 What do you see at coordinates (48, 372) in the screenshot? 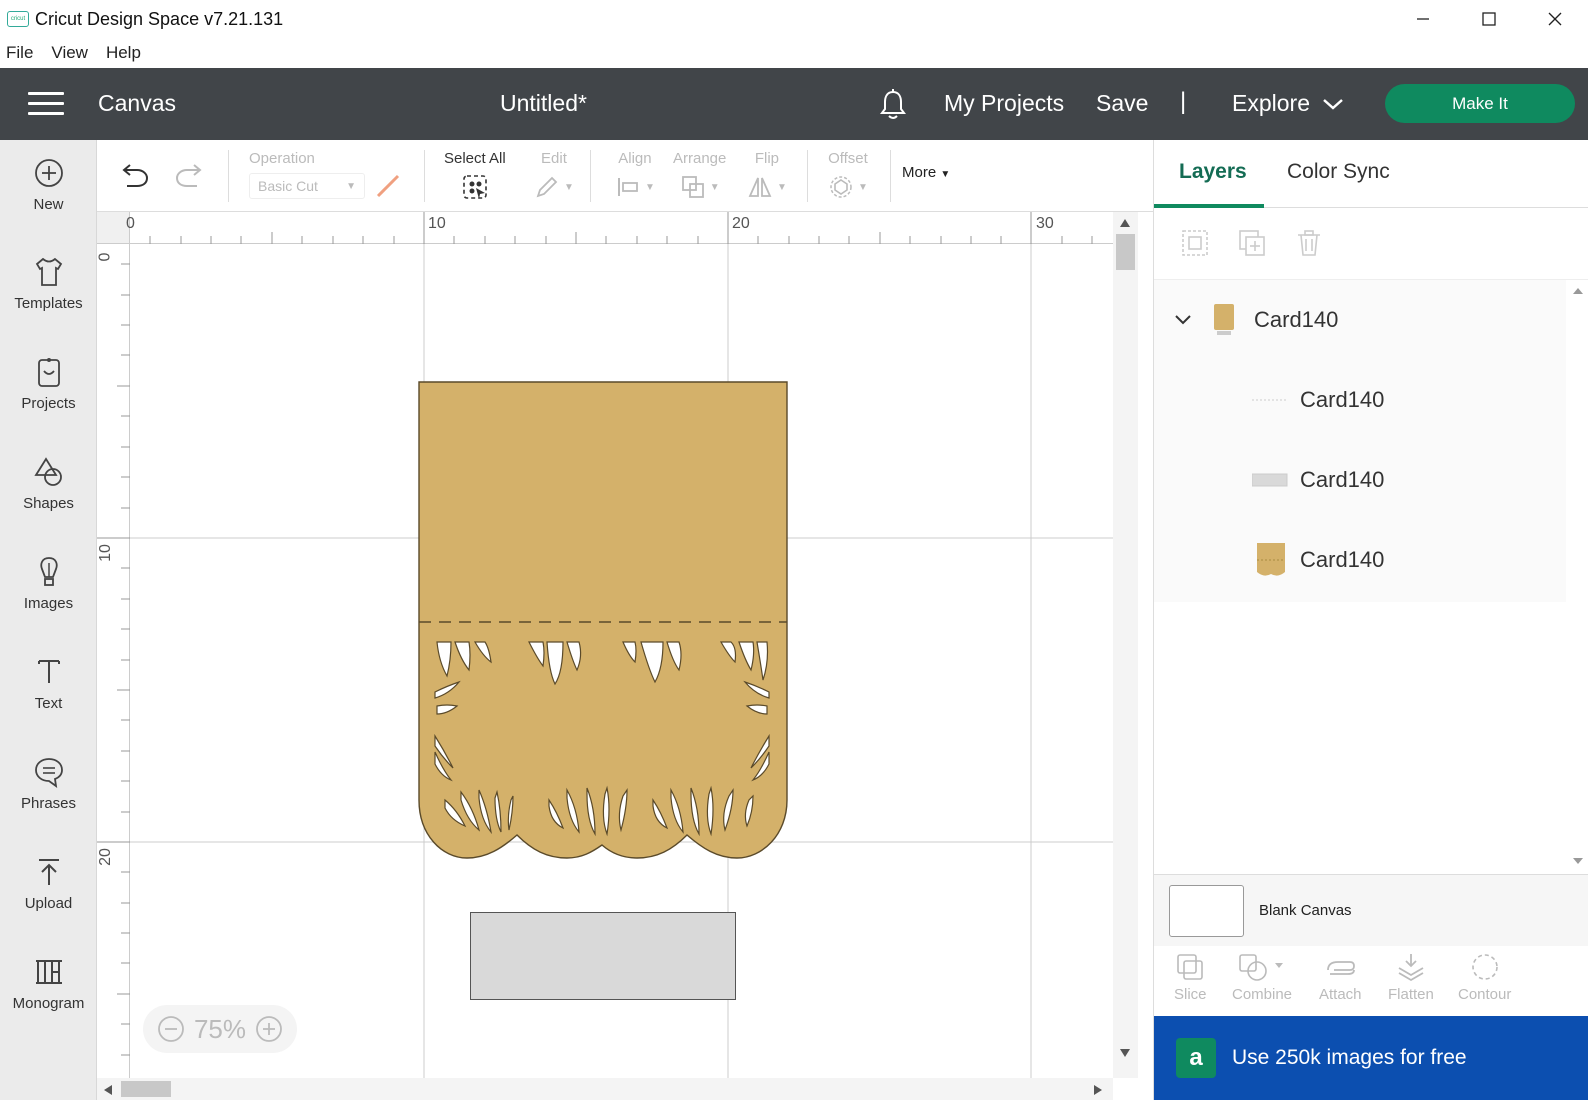
I see `projects-icon` at bounding box center [48, 372].